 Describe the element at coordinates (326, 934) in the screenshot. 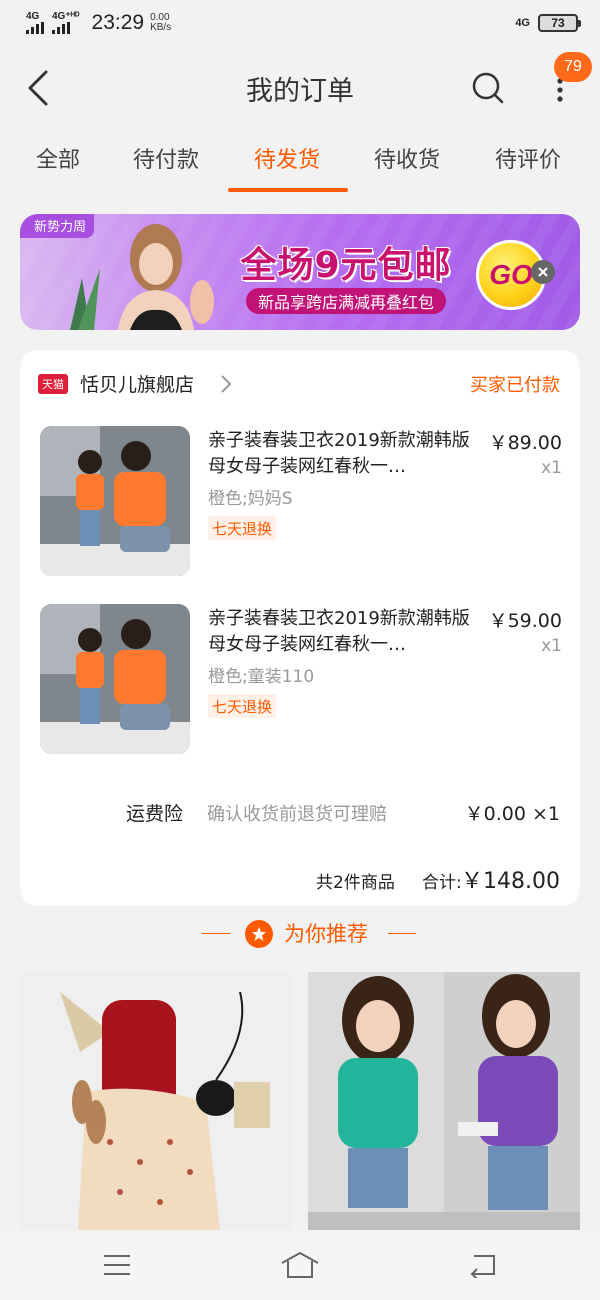

I see `recommend-title: 为你推荐` at that location.